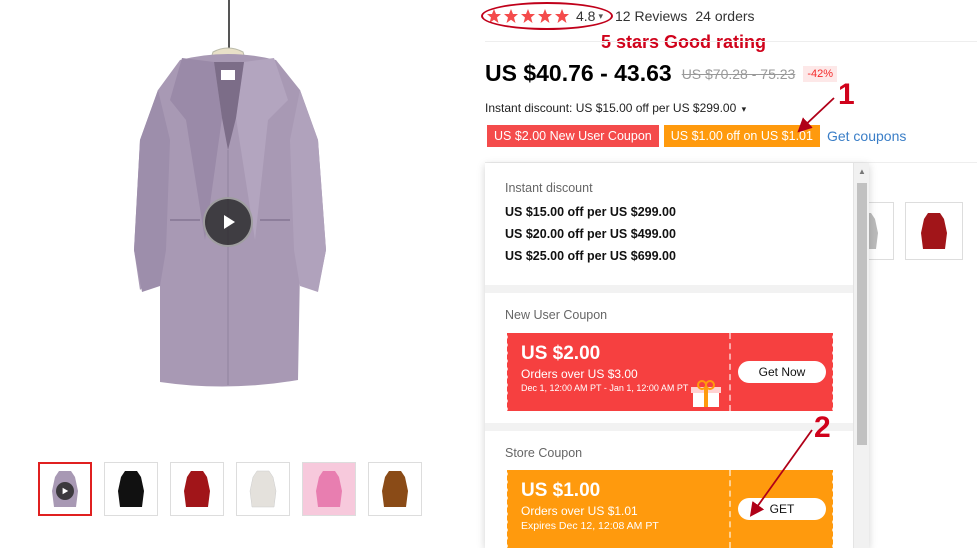  Describe the element at coordinates (549, 188) in the screenshot. I see `section-title: Instant discount` at that location.